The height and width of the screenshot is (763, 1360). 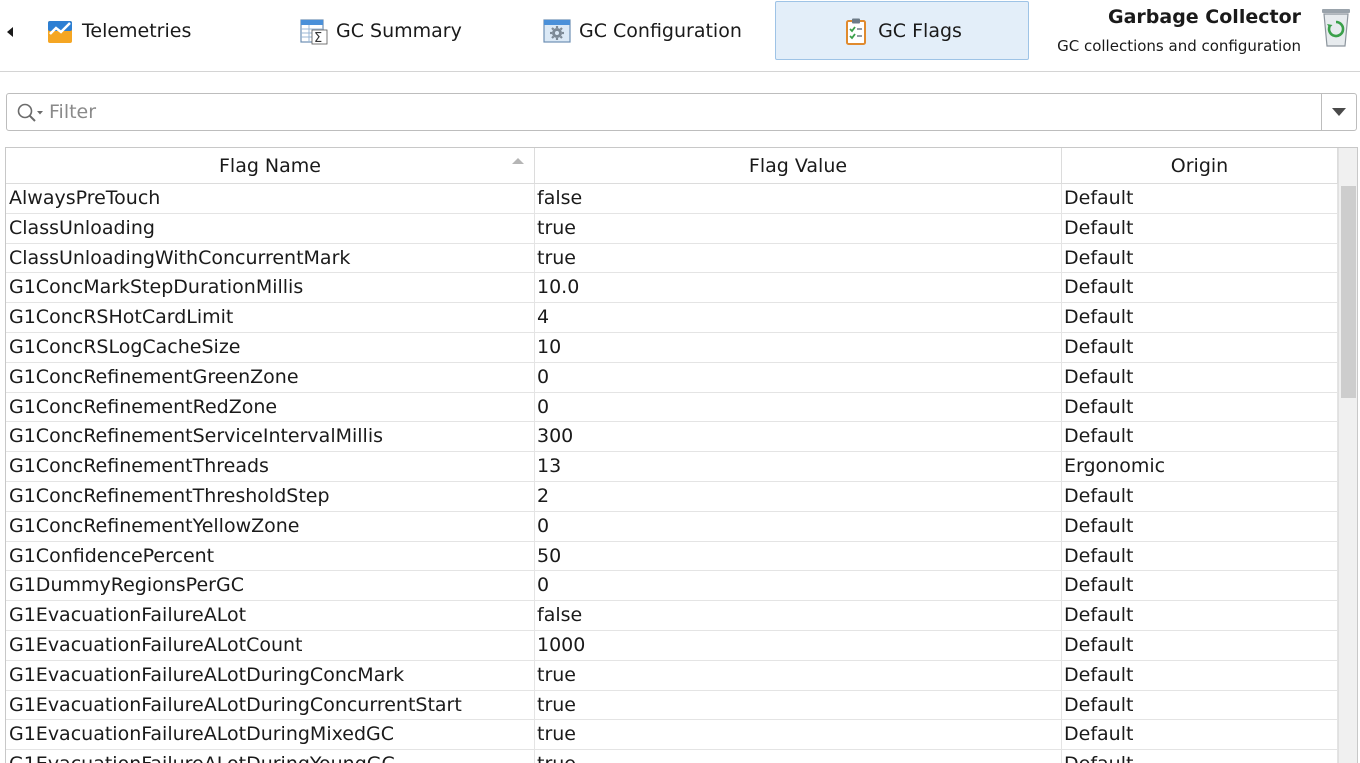 I want to click on column-header-origin-label: Origin, so click(x=1199, y=166).